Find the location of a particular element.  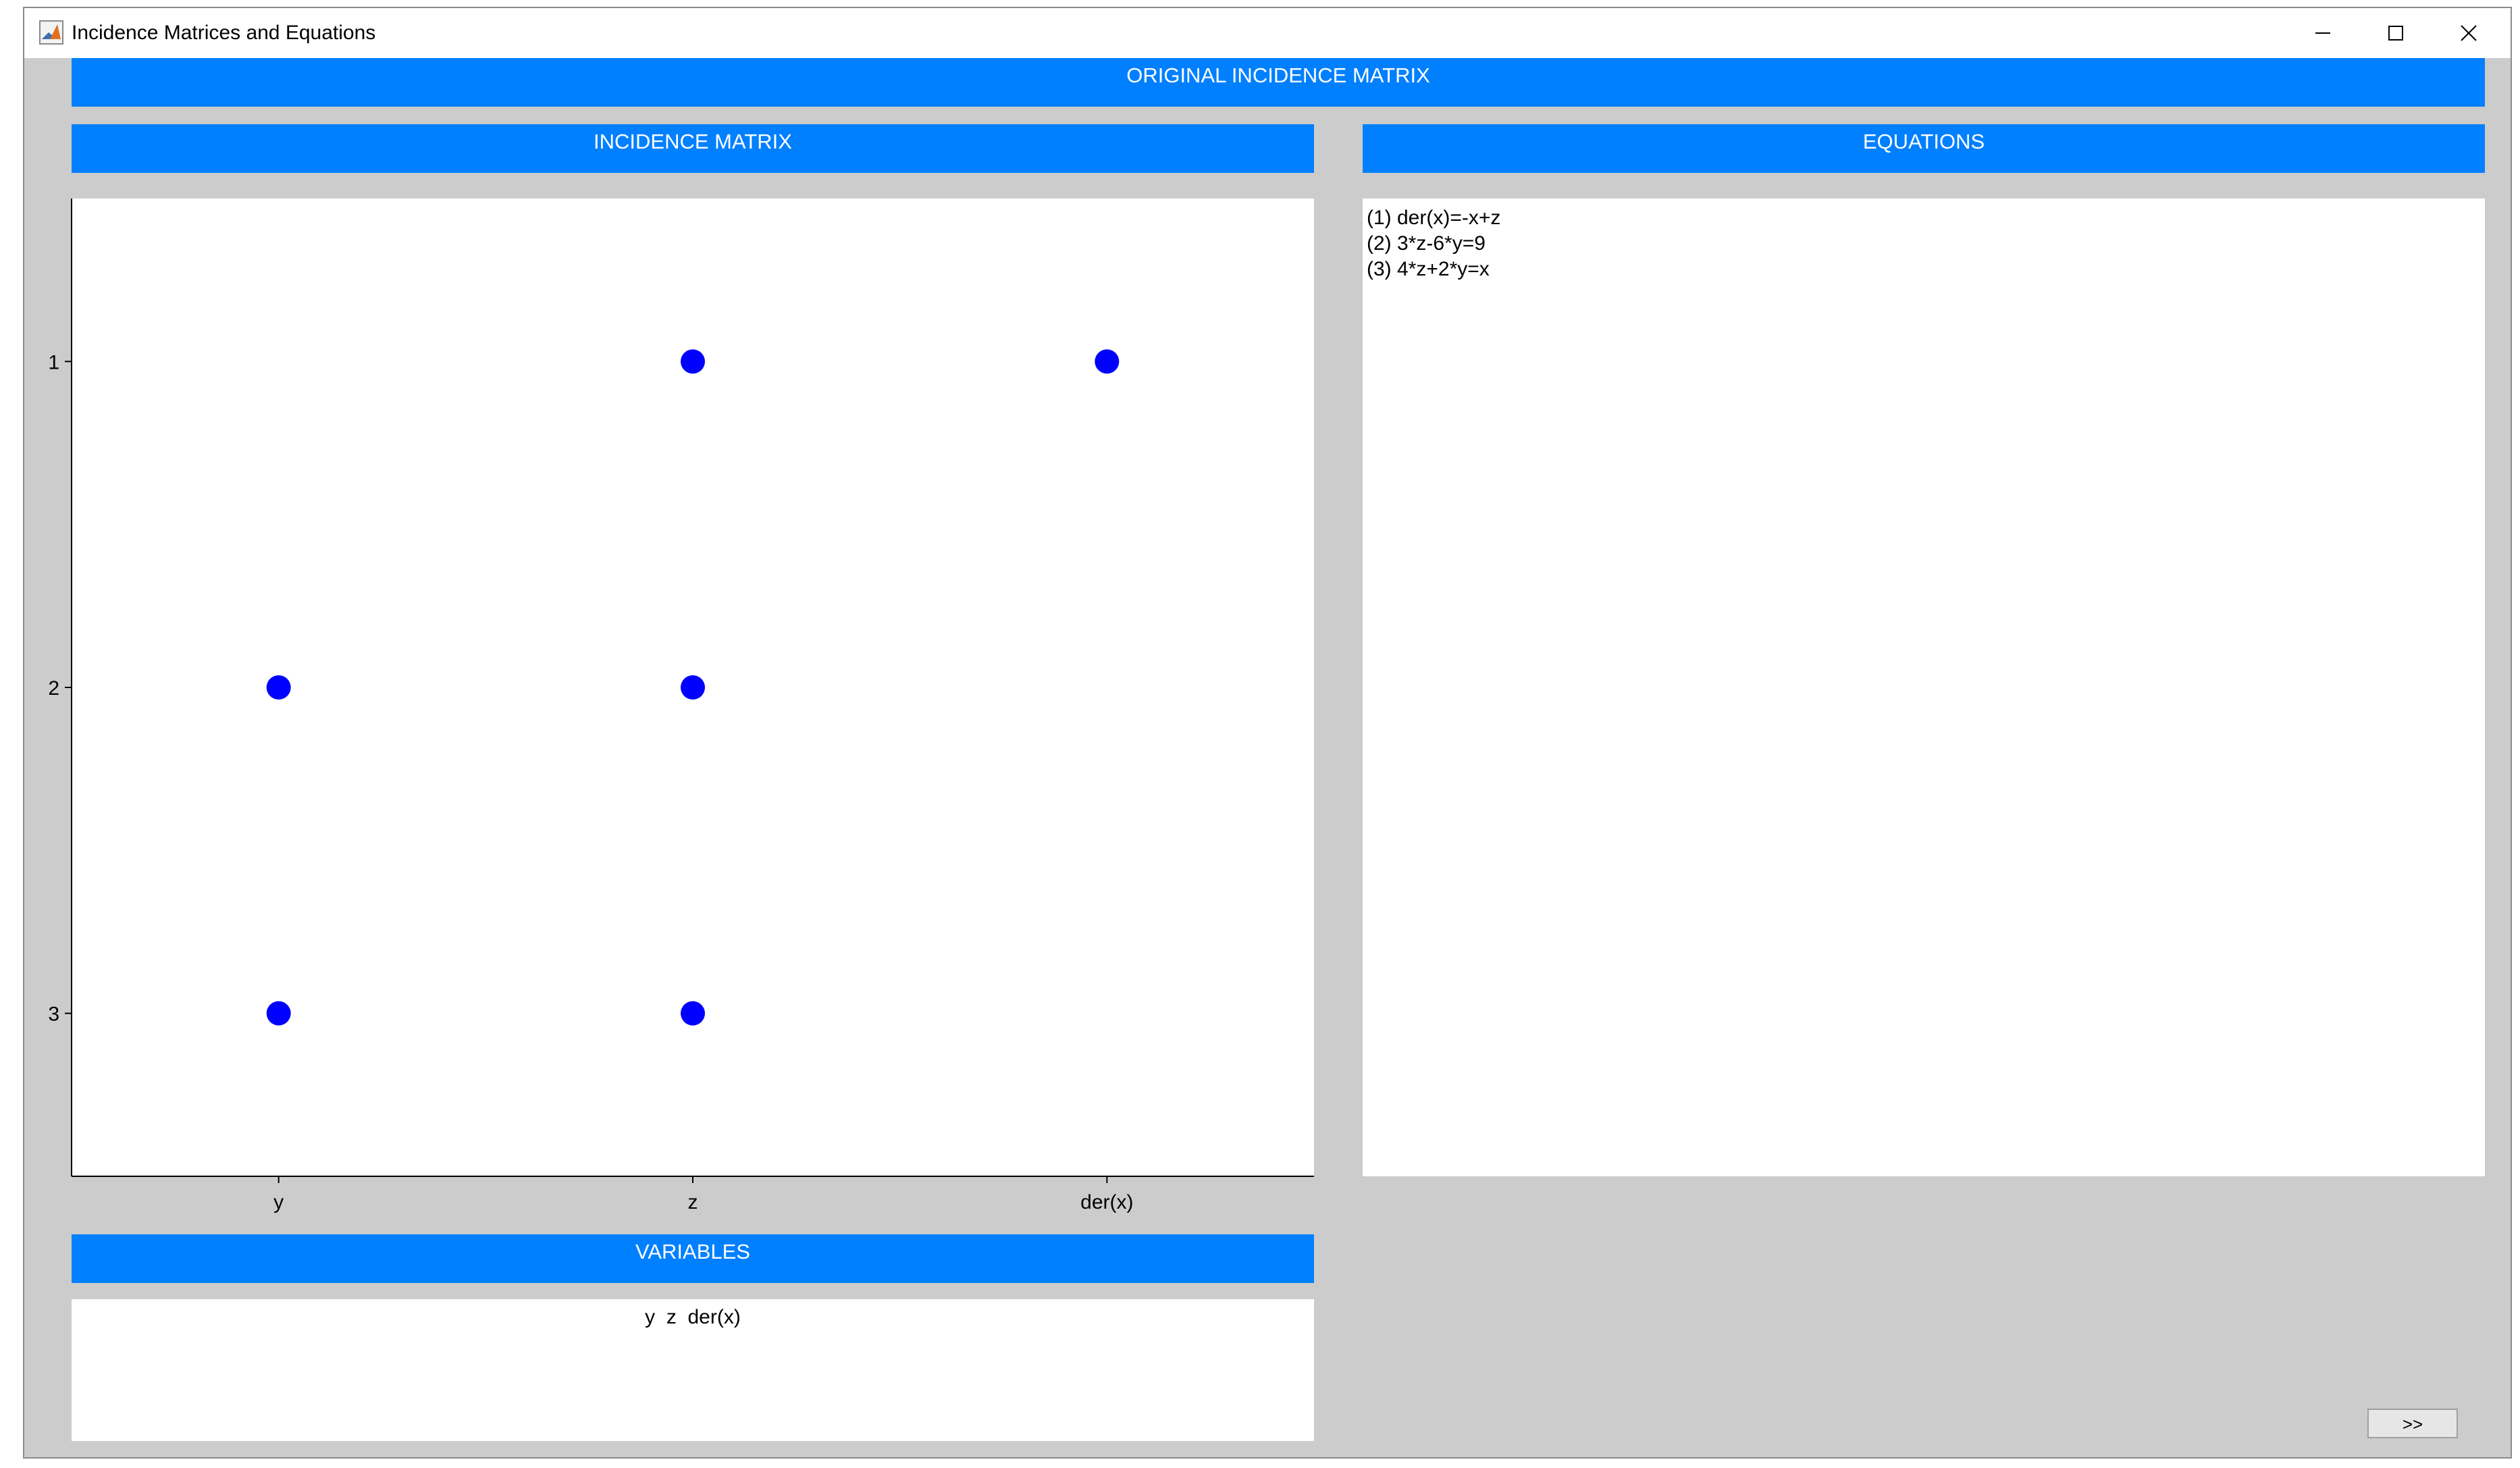

variables-header: VARIABLES is located at coordinates (693, 1258).